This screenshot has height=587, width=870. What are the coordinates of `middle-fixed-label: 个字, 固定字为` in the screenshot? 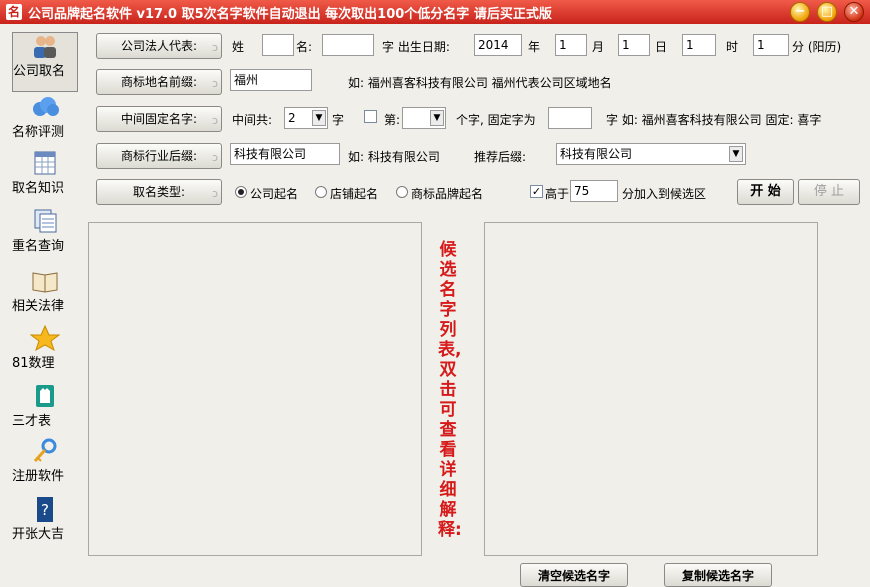 It's located at (496, 120).